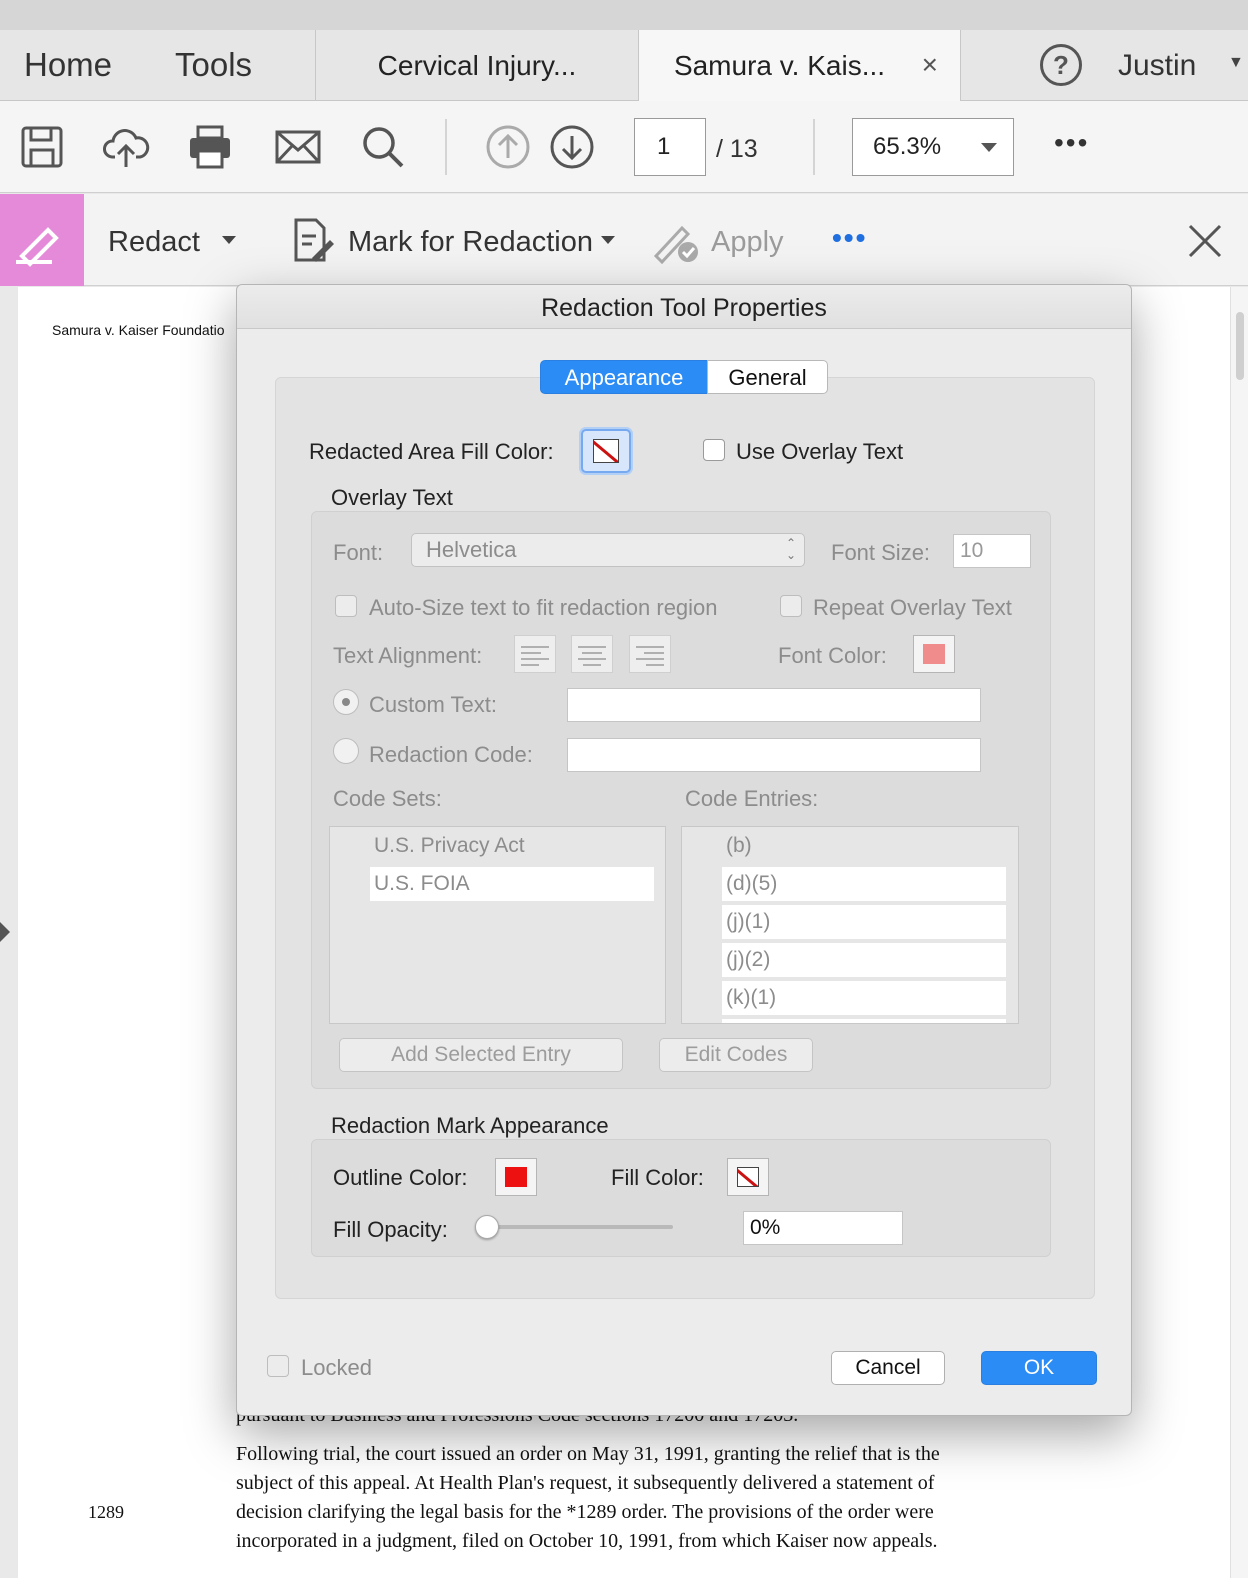 The width and height of the screenshot is (1248, 1578). Describe the element at coordinates (278, 1366) in the screenshot. I see `locked-checkbox` at that location.